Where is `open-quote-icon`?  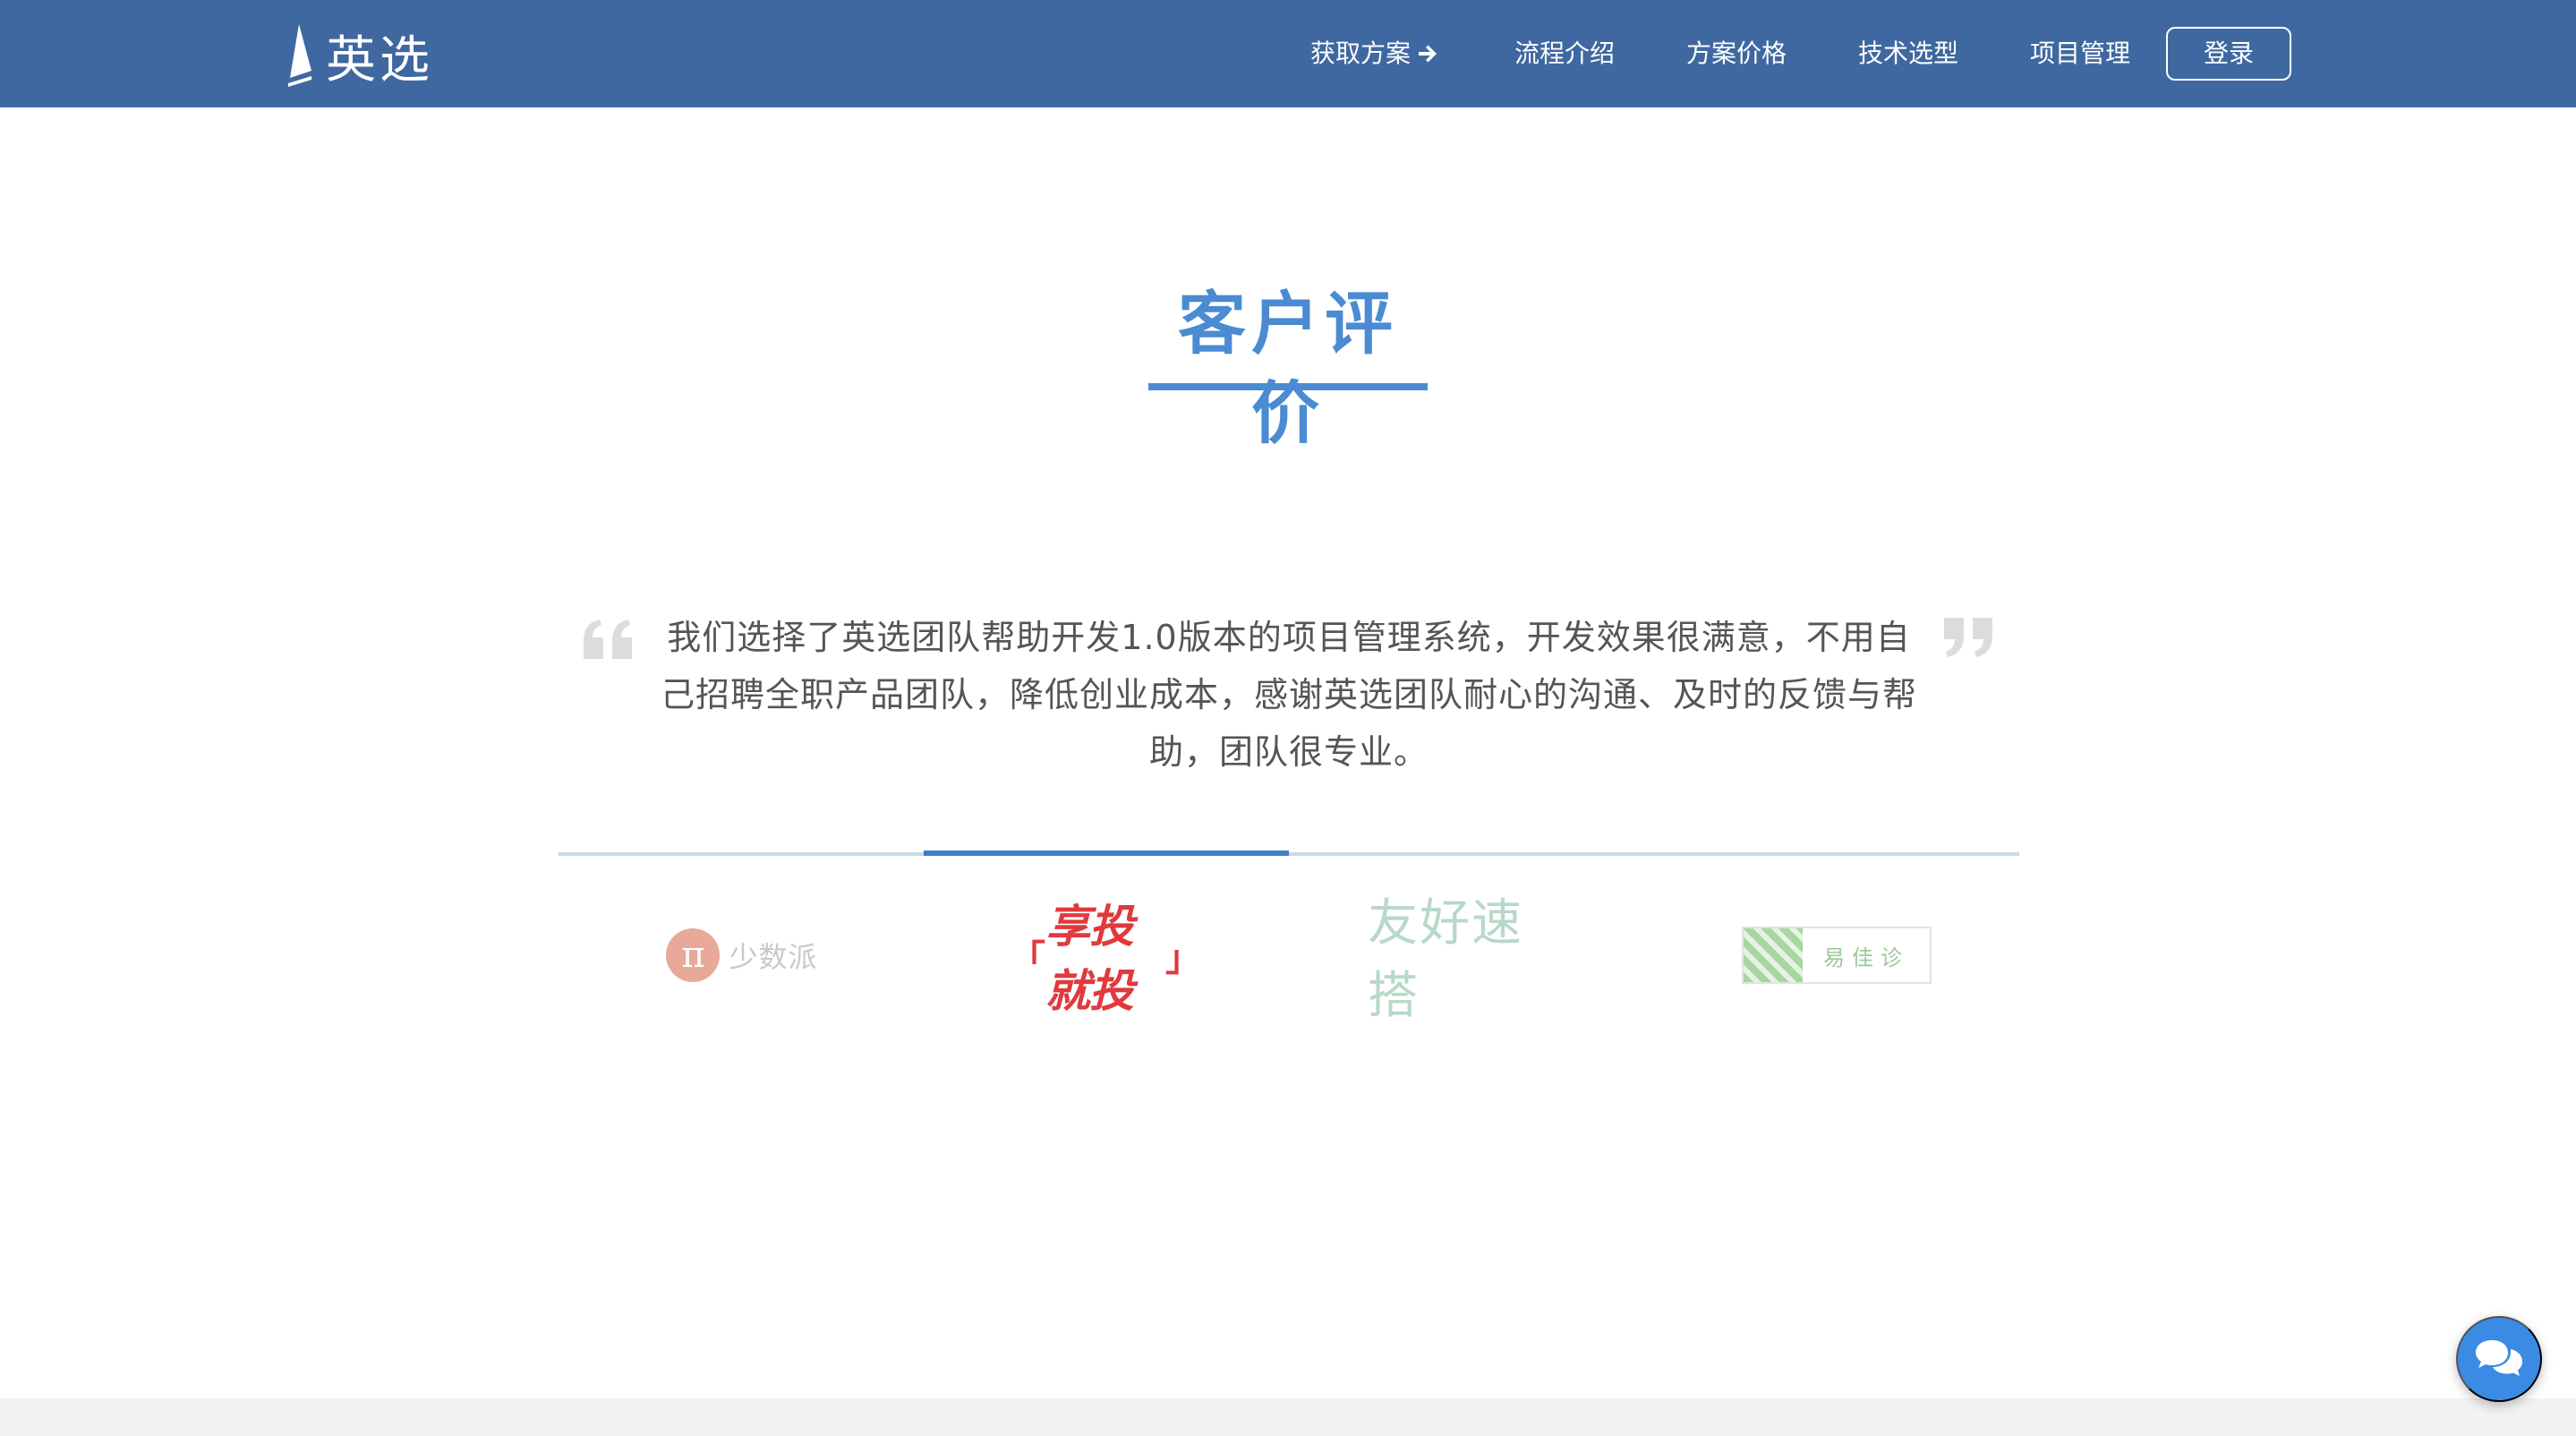
open-quote-icon is located at coordinates (608, 639).